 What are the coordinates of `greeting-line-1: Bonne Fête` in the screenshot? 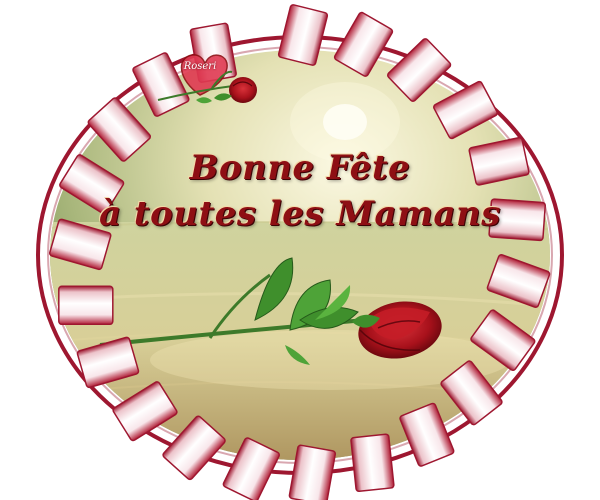 It's located at (300, 168).